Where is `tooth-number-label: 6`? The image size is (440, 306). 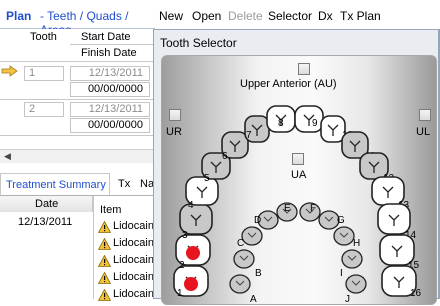
tooth-number-label: 6 is located at coordinates (225, 156).